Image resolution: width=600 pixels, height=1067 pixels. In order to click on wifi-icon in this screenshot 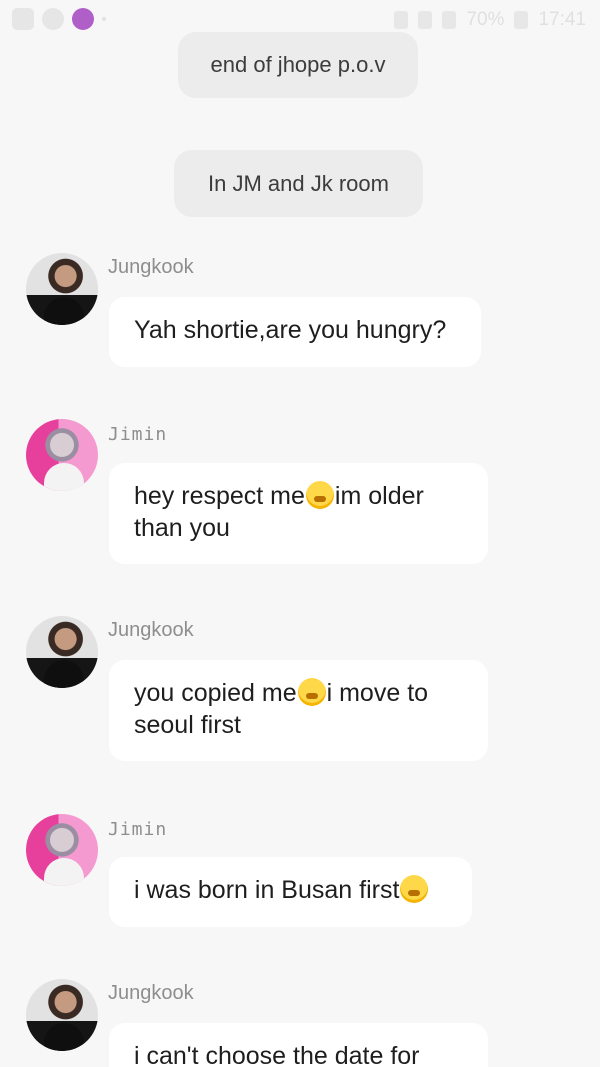, I will do `click(425, 20)`.